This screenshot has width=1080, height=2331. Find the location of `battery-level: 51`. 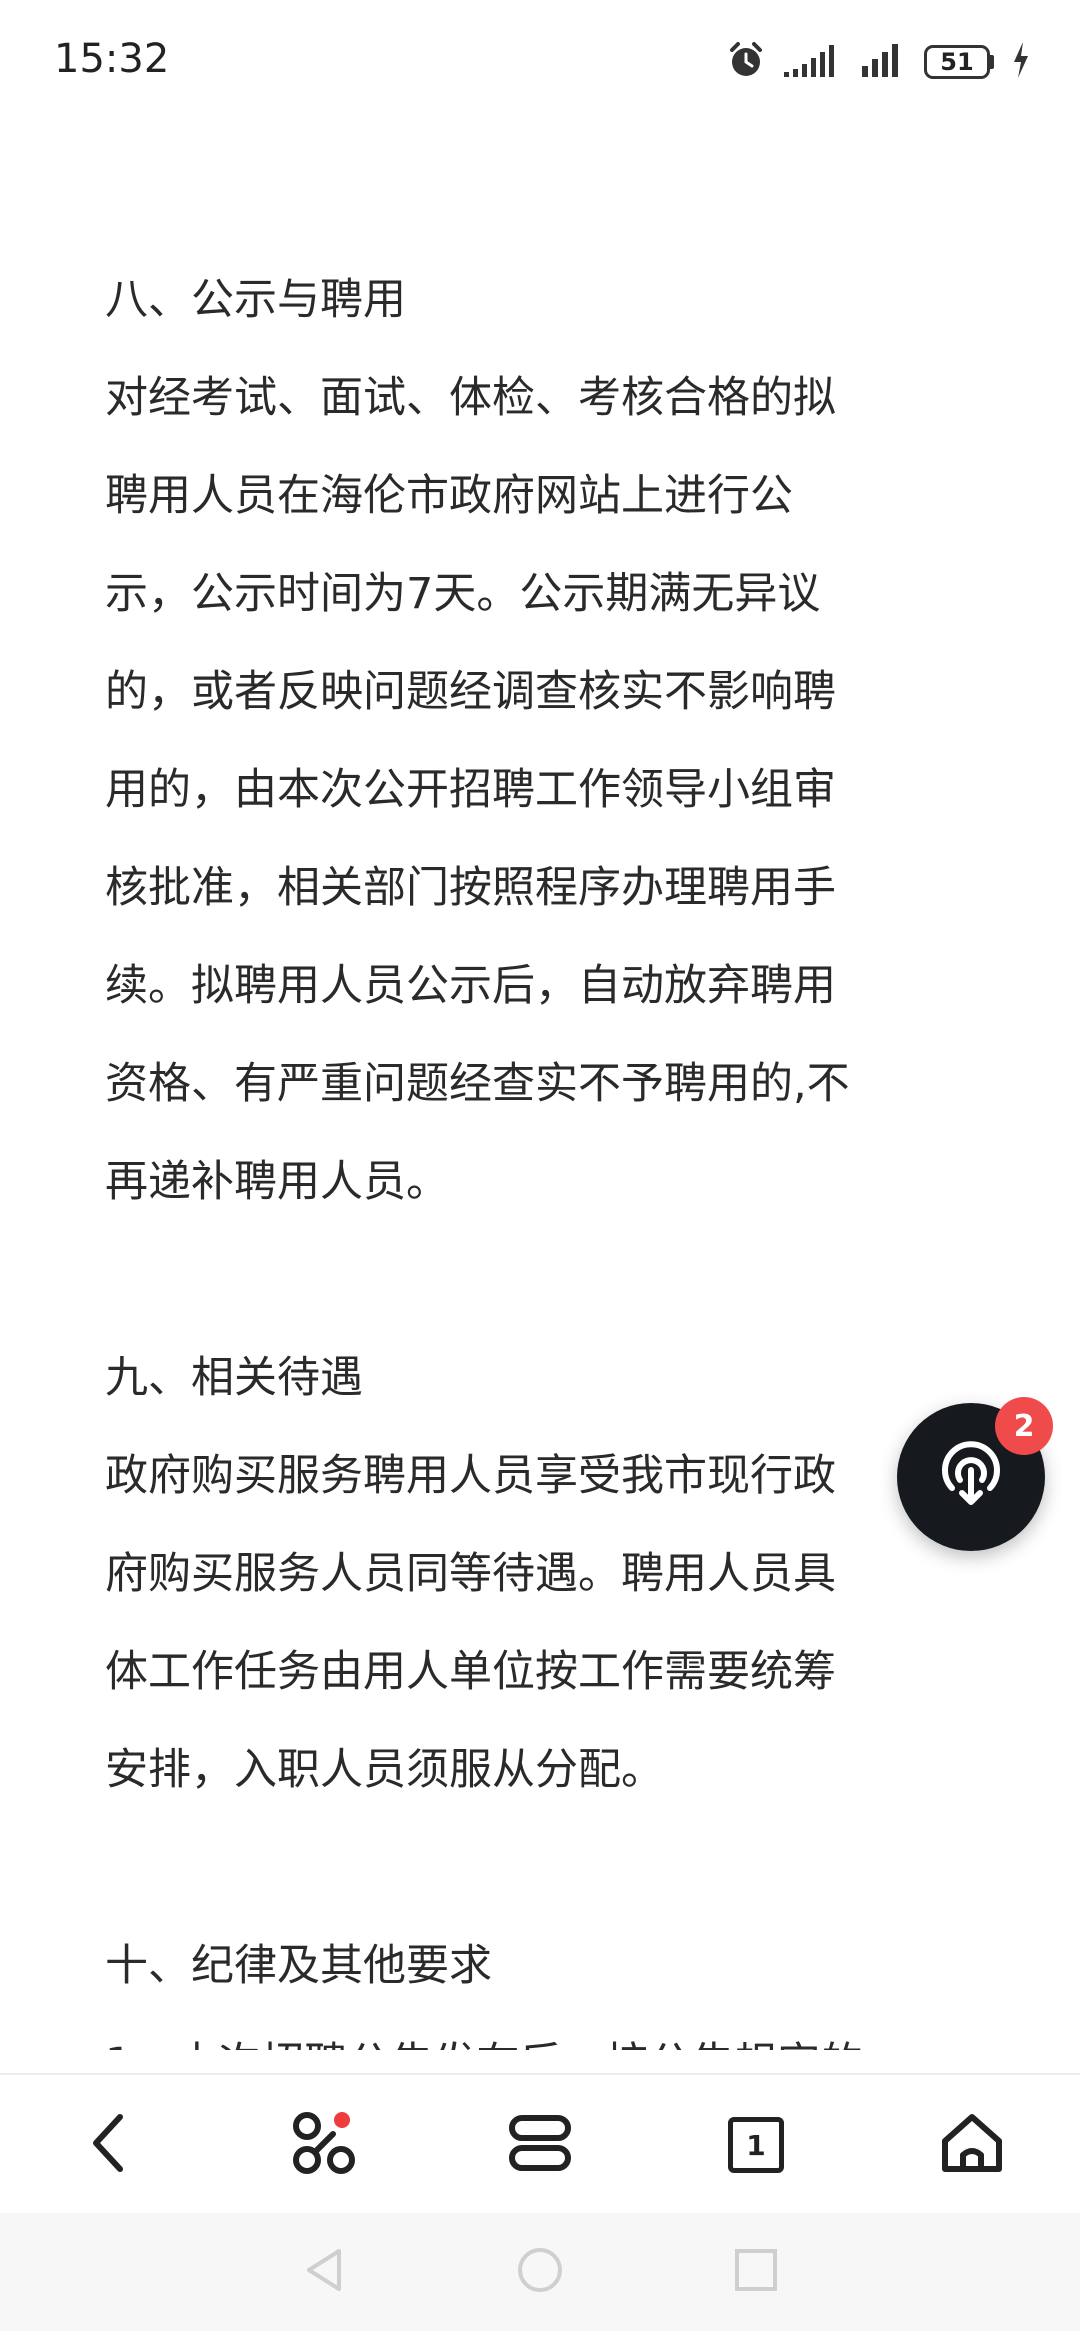

battery-level: 51 is located at coordinates (957, 62).